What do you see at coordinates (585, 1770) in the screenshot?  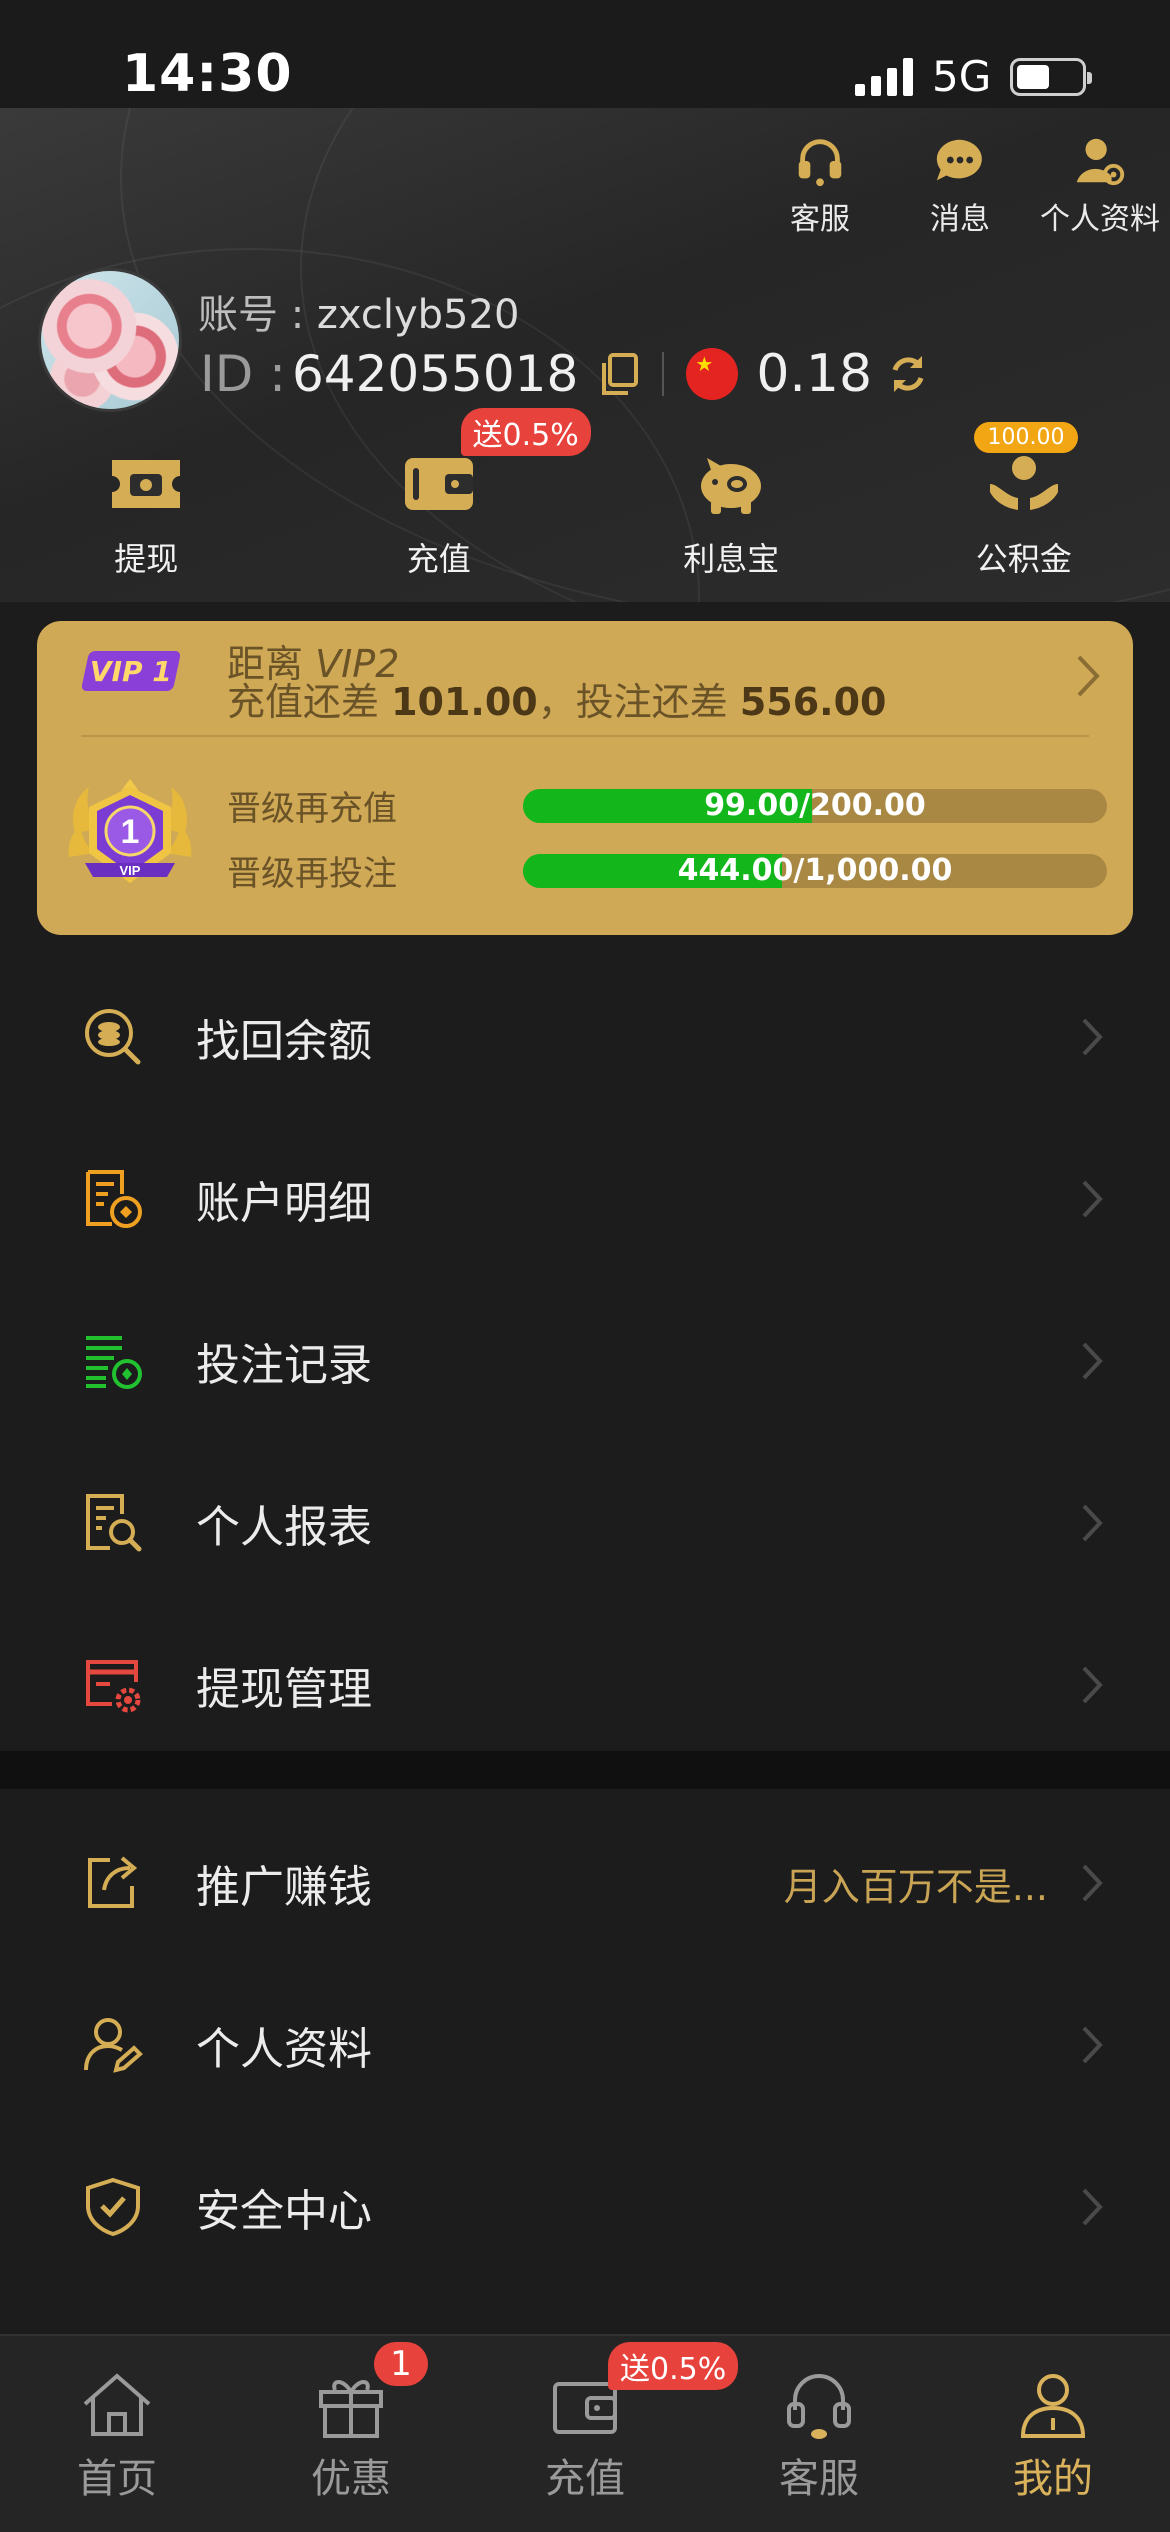 I see `section-separator` at bounding box center [585, 1770].